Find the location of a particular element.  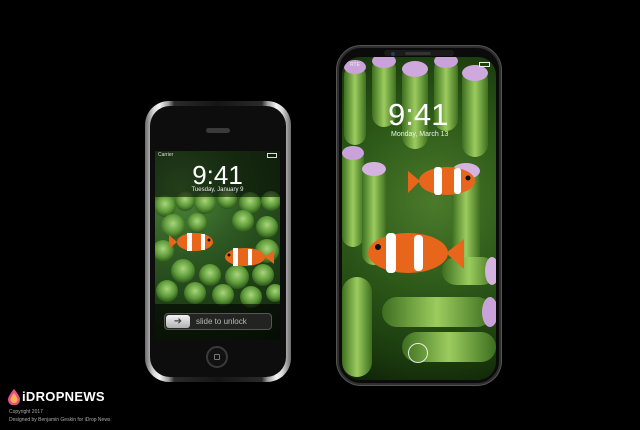

home-square-icon is located at coordinates (217, 357).